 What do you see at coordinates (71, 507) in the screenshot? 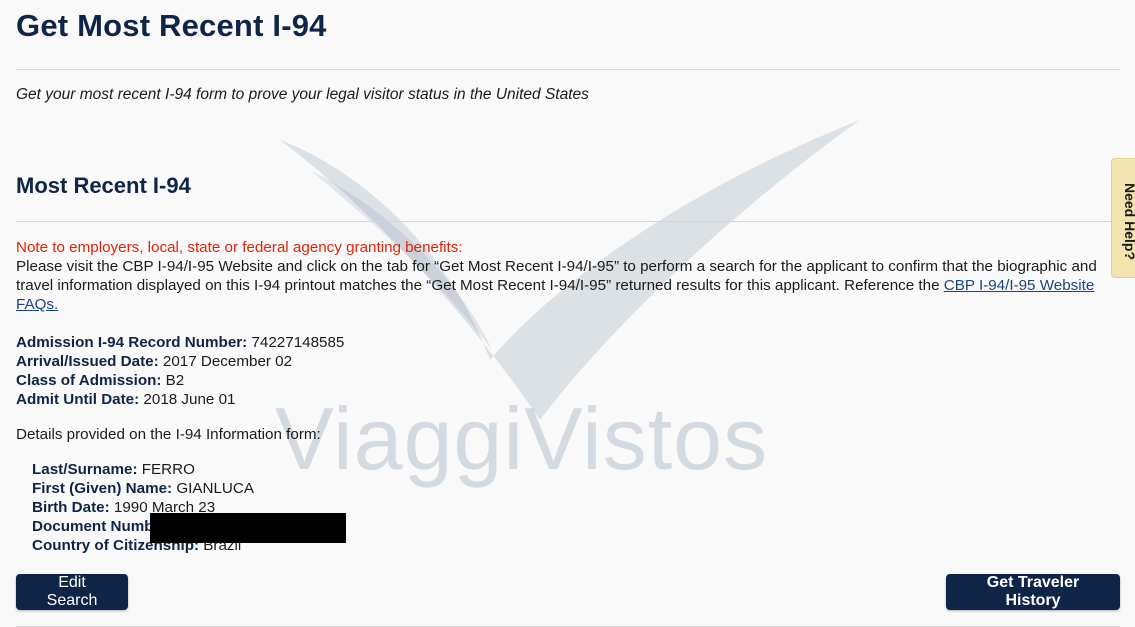
I see `birth-date-label: Birth Date:` at bounding box center [71, 507].